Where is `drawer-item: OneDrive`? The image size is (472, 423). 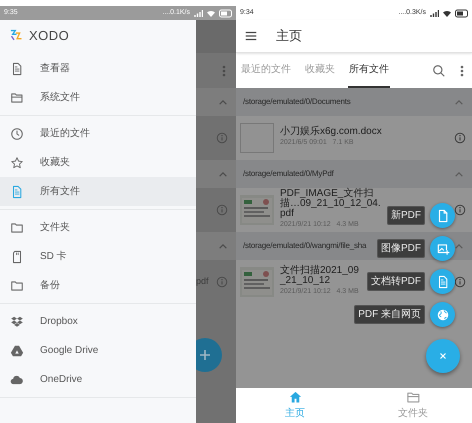 drawer-item: OneDrive is located at coordinates (98, 379).